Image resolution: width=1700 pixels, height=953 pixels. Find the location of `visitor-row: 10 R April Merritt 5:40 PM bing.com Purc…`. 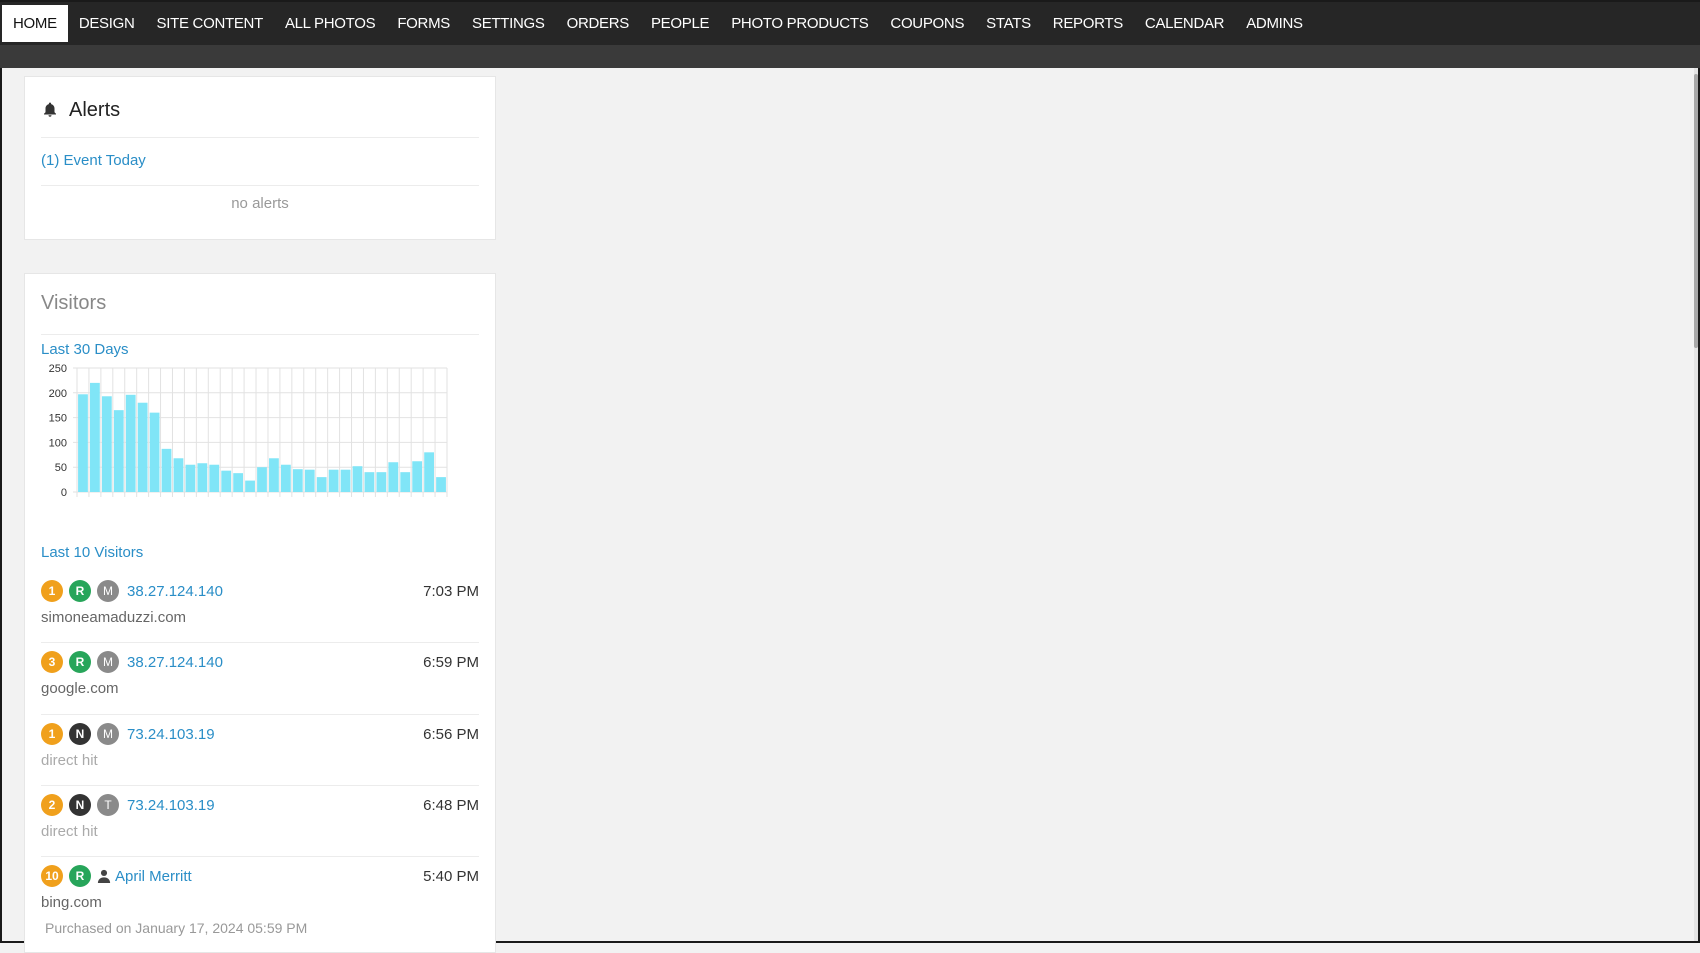

visitor-row: 10 R April Merritt 5:40 PM bing.com Purc… is located at coordinates (260, 903).